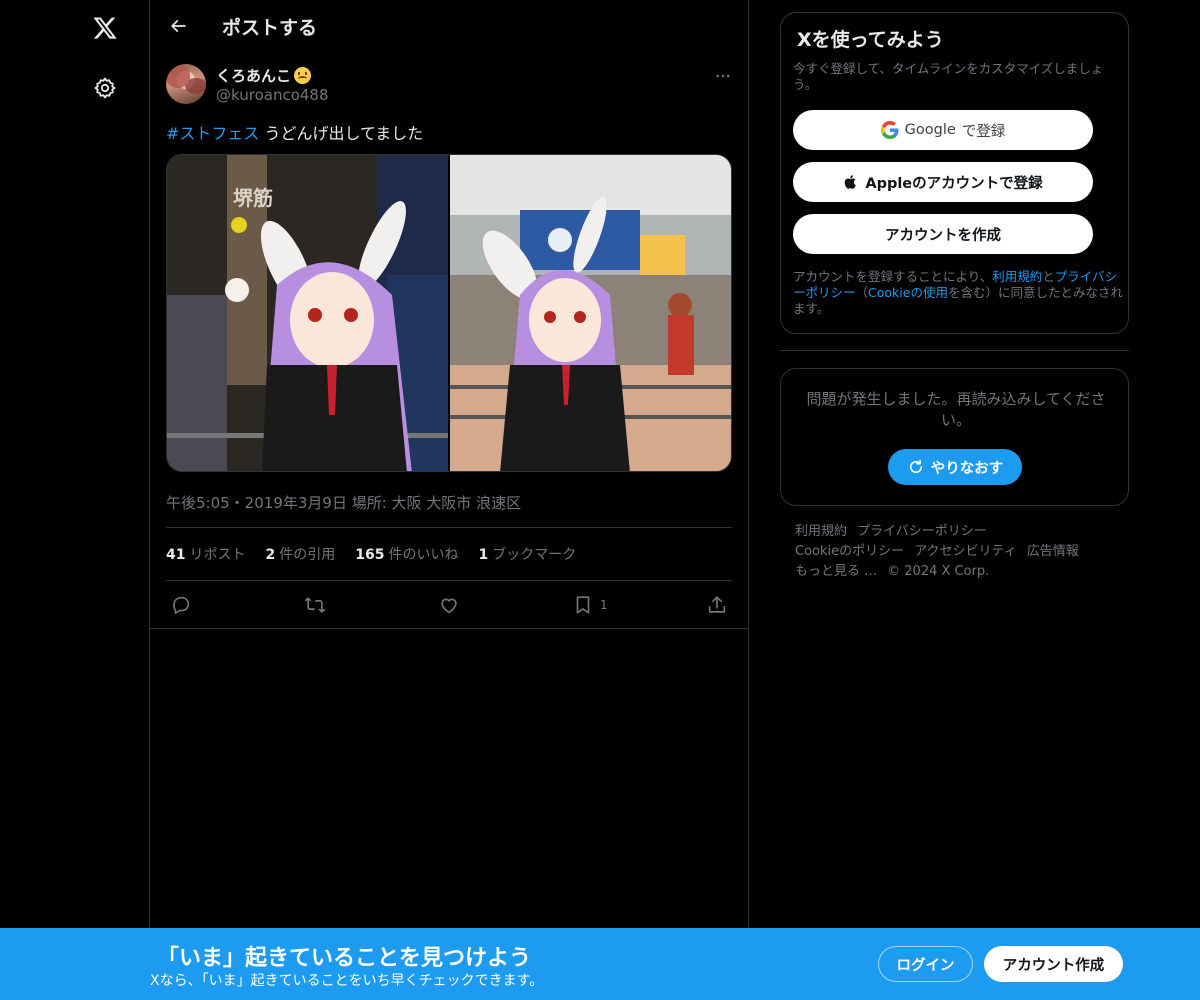  What do you see at coordinates (1053, 551) in the screenshot?
I see `footer-ads-link: 広告情報` at bounding box center [1053, 551].